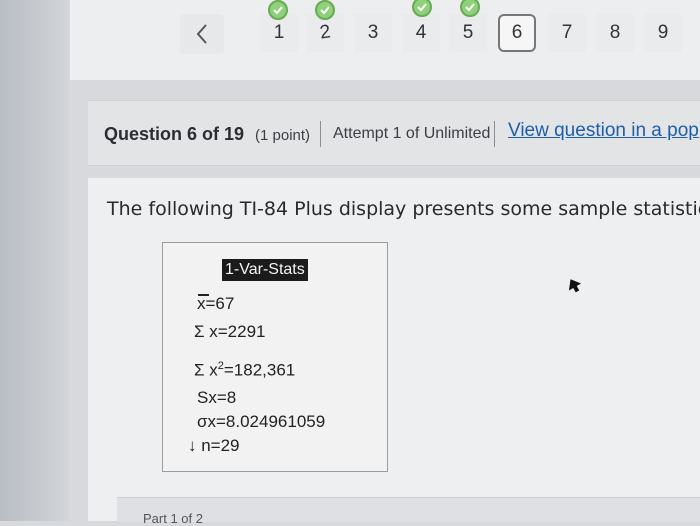  I want to click on question-title: Question 6 of 19, so click(174, 134).